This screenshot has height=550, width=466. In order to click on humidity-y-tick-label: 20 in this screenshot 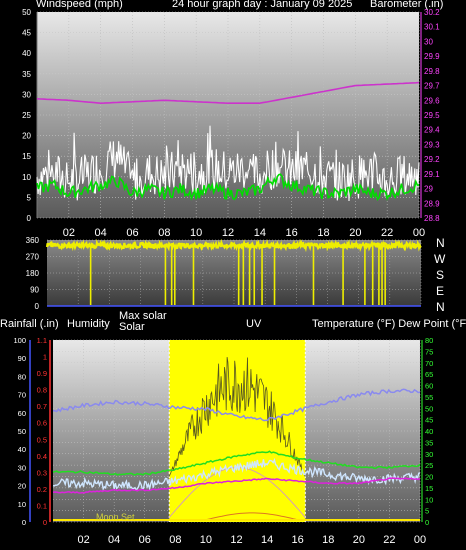, I will do `click(22, 486)`.